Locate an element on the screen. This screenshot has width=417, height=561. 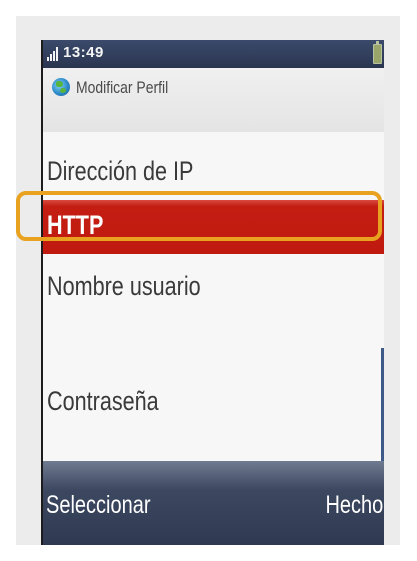
menu-item-http: HTTP is located at coordinates (75, 225).